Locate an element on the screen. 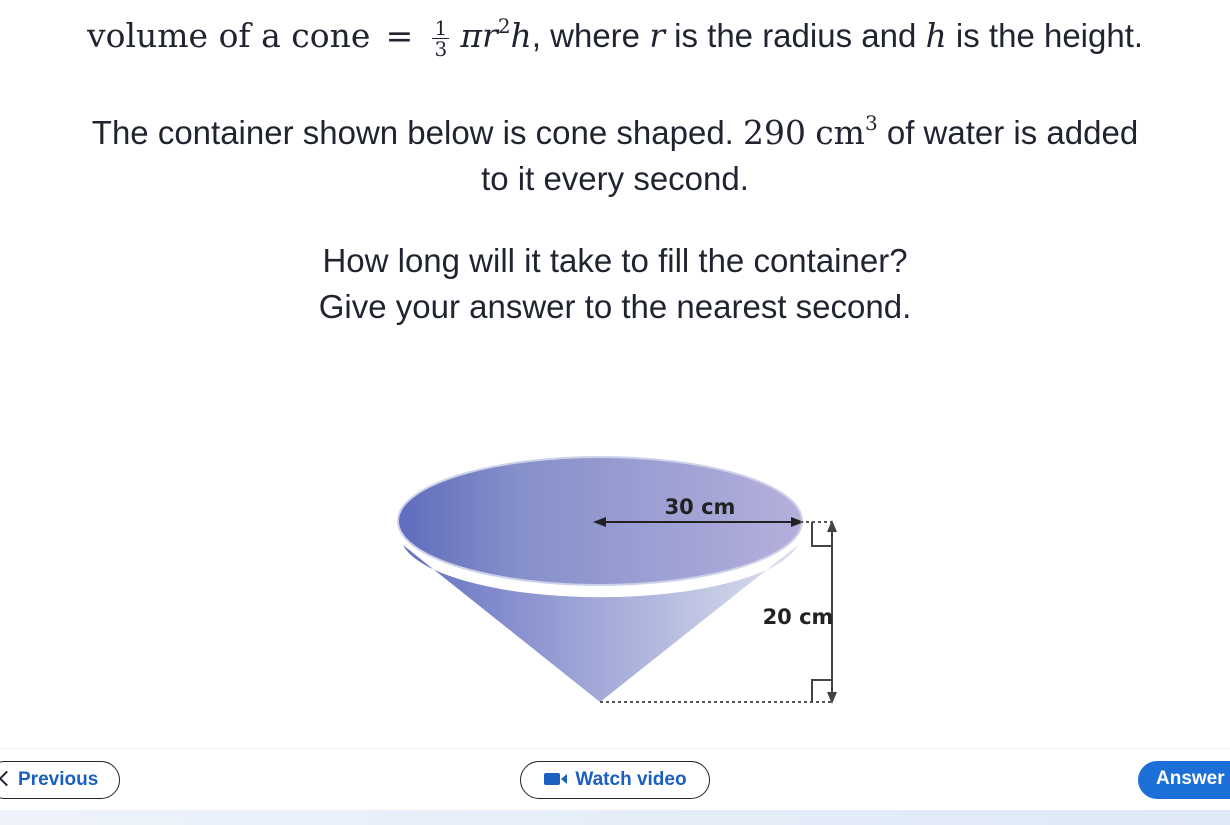  radius-label: 30 cm is located at coordinates (700, 507).